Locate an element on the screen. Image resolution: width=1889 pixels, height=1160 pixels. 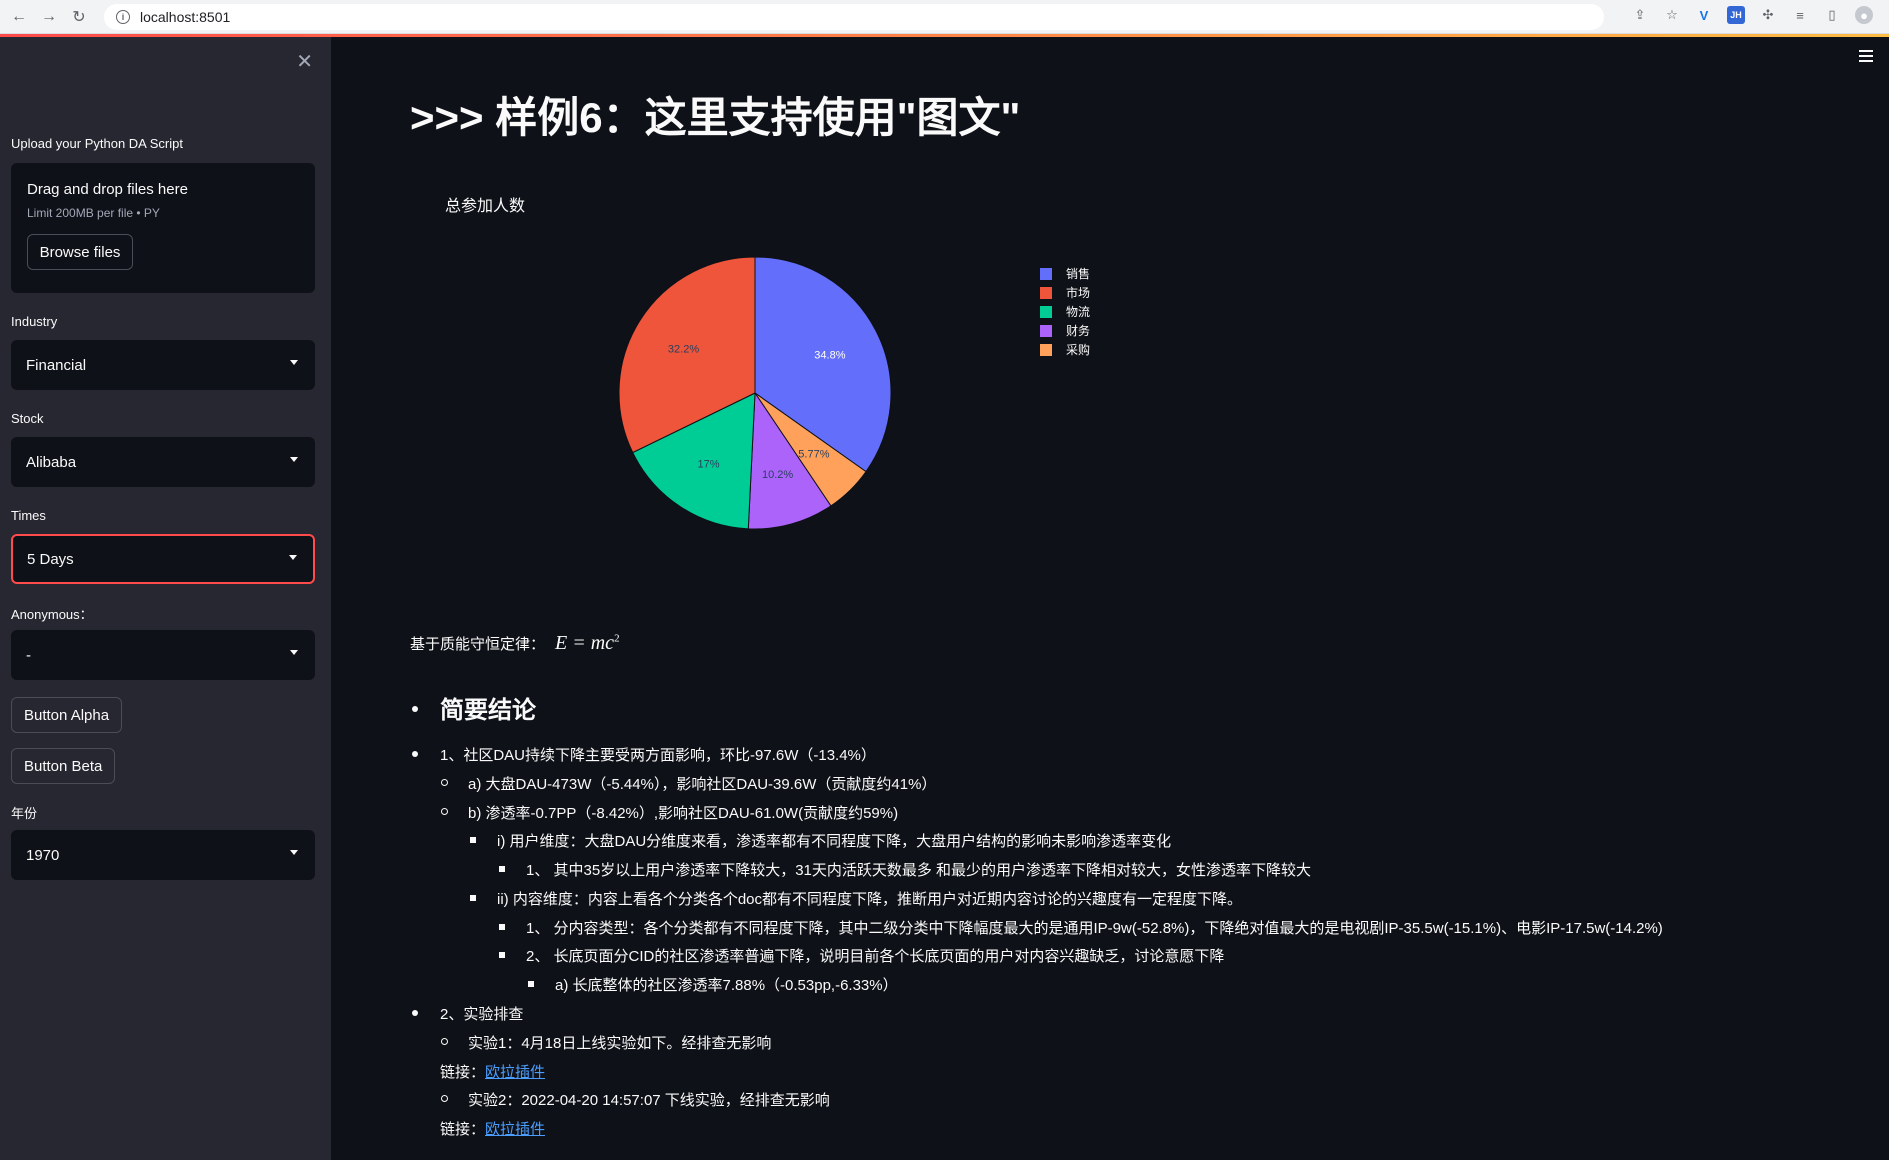
legend-item: 物流 is located at coordinates (1065, 311).